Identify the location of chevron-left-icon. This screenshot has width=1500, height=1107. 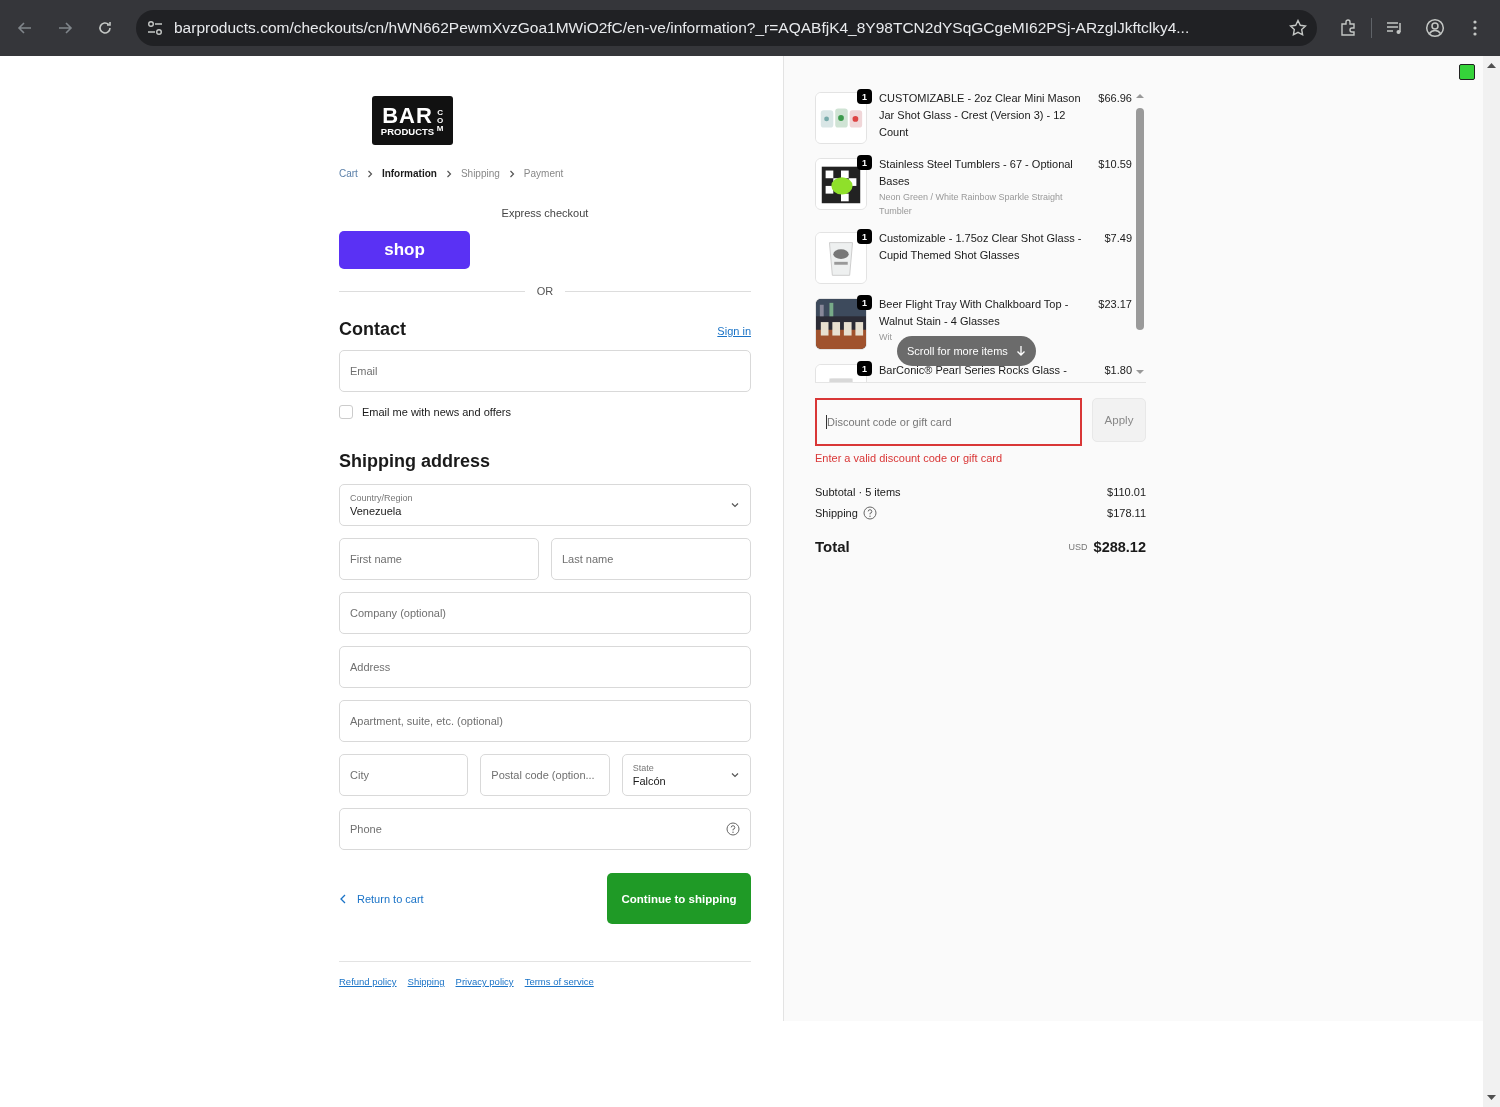
(343, 898).